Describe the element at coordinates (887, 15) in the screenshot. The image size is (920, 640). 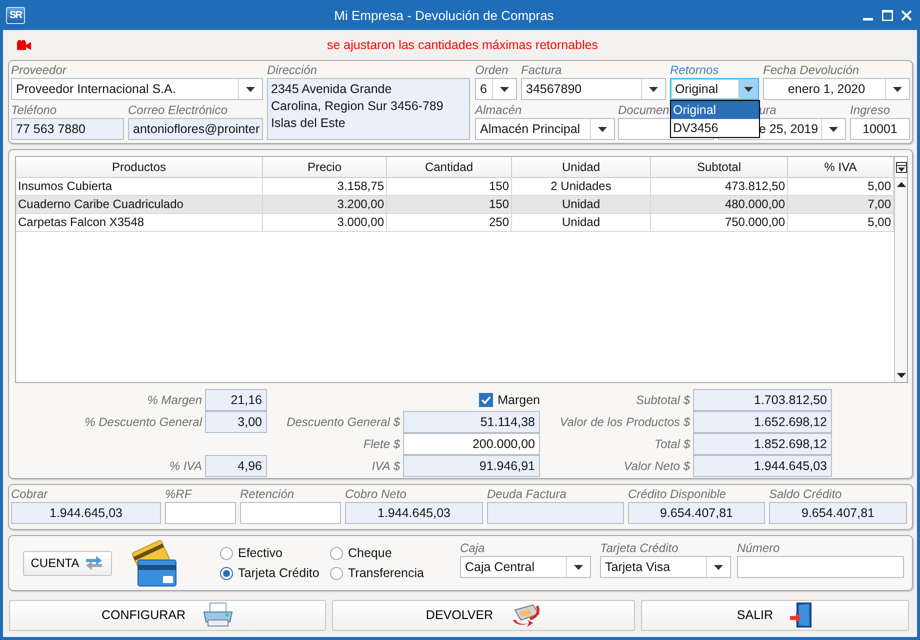
I see `maximize-icon` at that location.